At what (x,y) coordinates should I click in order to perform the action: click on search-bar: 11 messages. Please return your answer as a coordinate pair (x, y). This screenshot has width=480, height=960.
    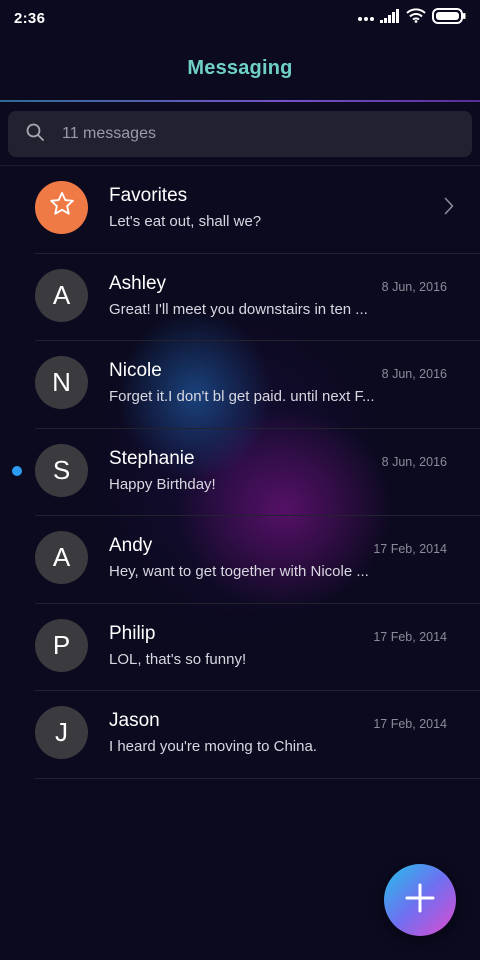
    Looking at the image, I should click on (240, 134).